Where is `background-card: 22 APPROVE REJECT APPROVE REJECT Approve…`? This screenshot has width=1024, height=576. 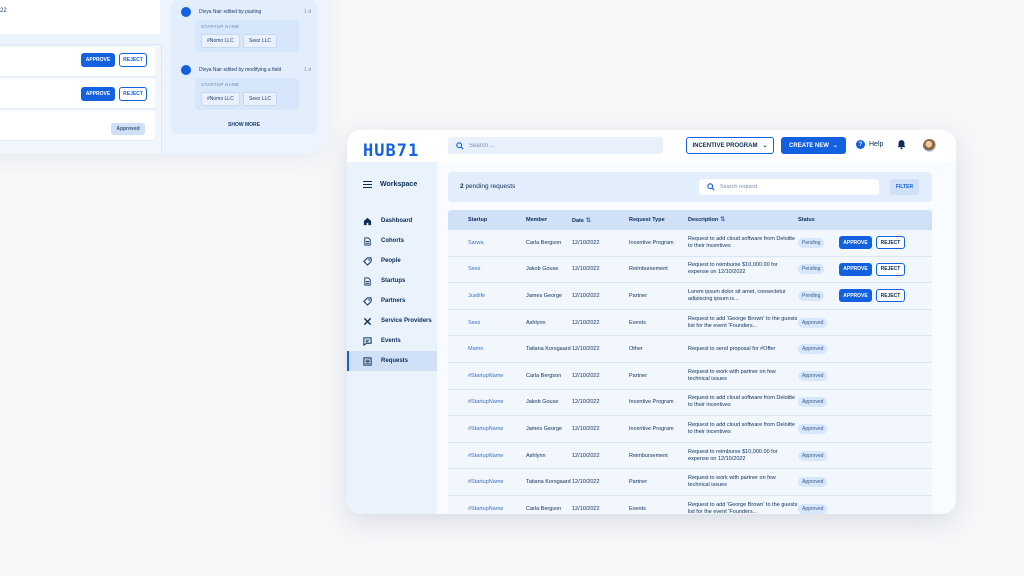
background-card: 22 APPROVE REJECT APPROVE REJECT Approve… is located at coordinates (164, 77).